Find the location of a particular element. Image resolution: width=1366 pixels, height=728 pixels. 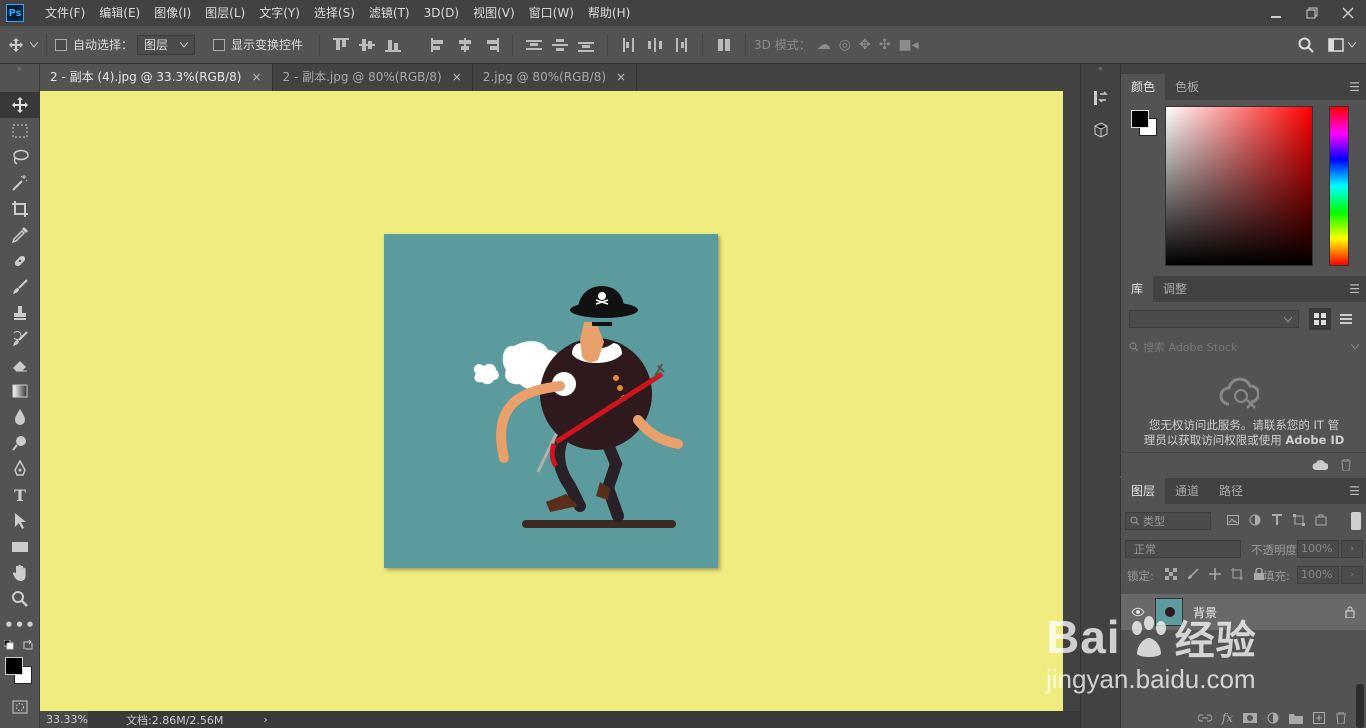

opacity-field: 100% is located at coordinates (1318, 549).